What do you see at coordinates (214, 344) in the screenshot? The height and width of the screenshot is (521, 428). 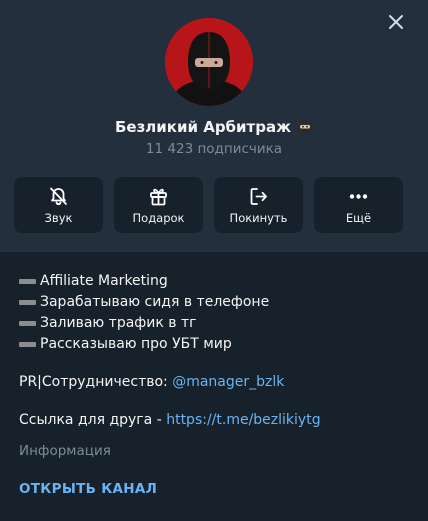 I see `description-line: Рассказываю про УБТ мир` at bounding box center [214, 344].